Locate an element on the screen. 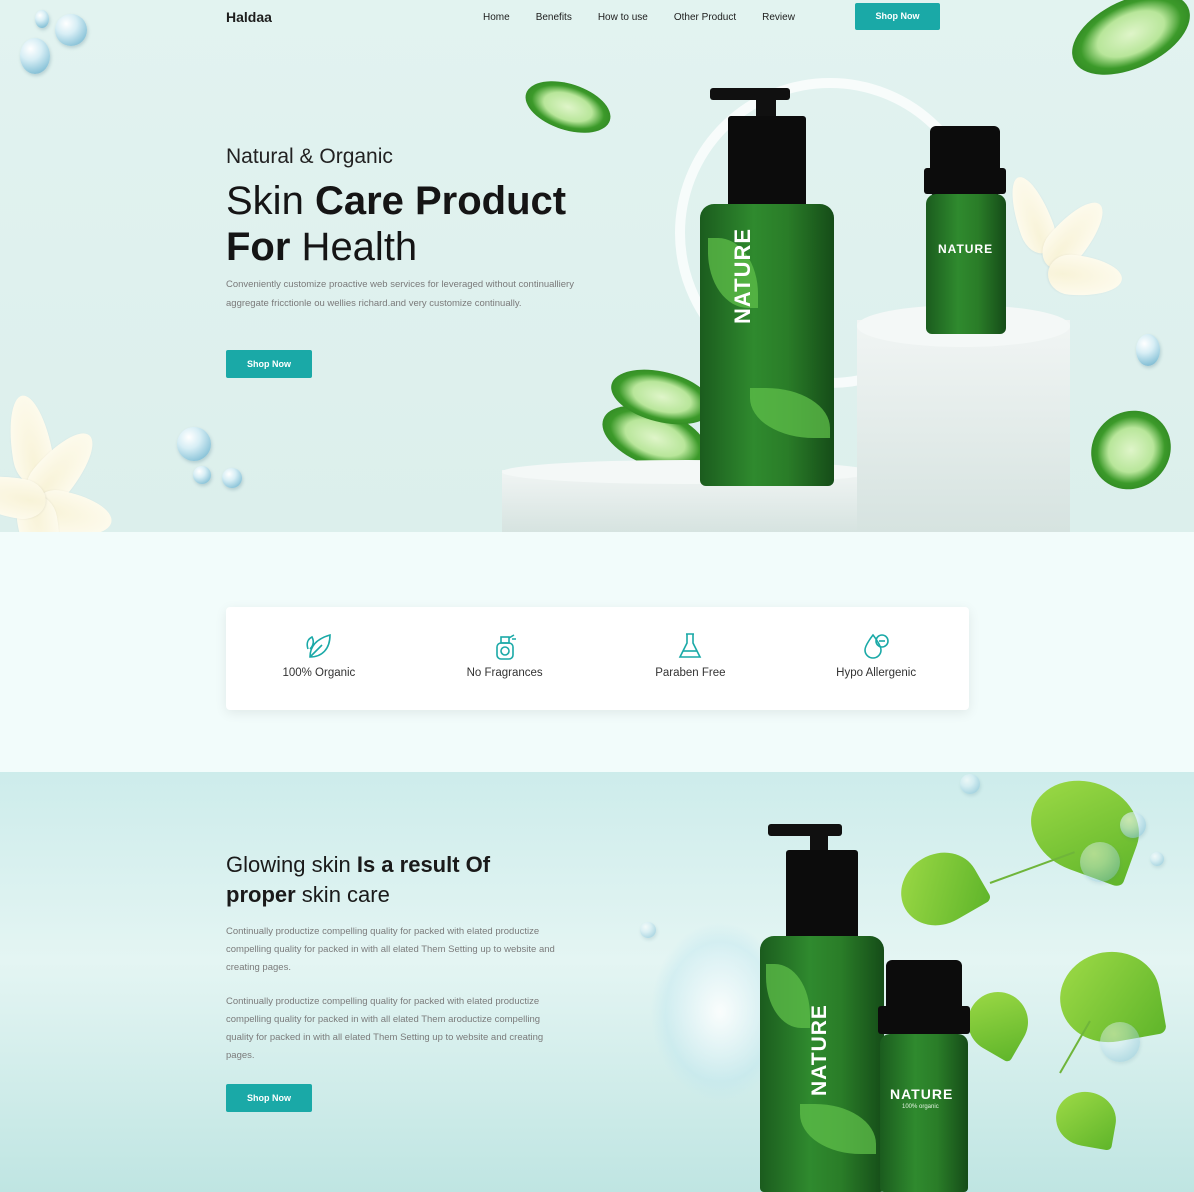  feature-item: 100% Organic is located at coordinates (319, 658).